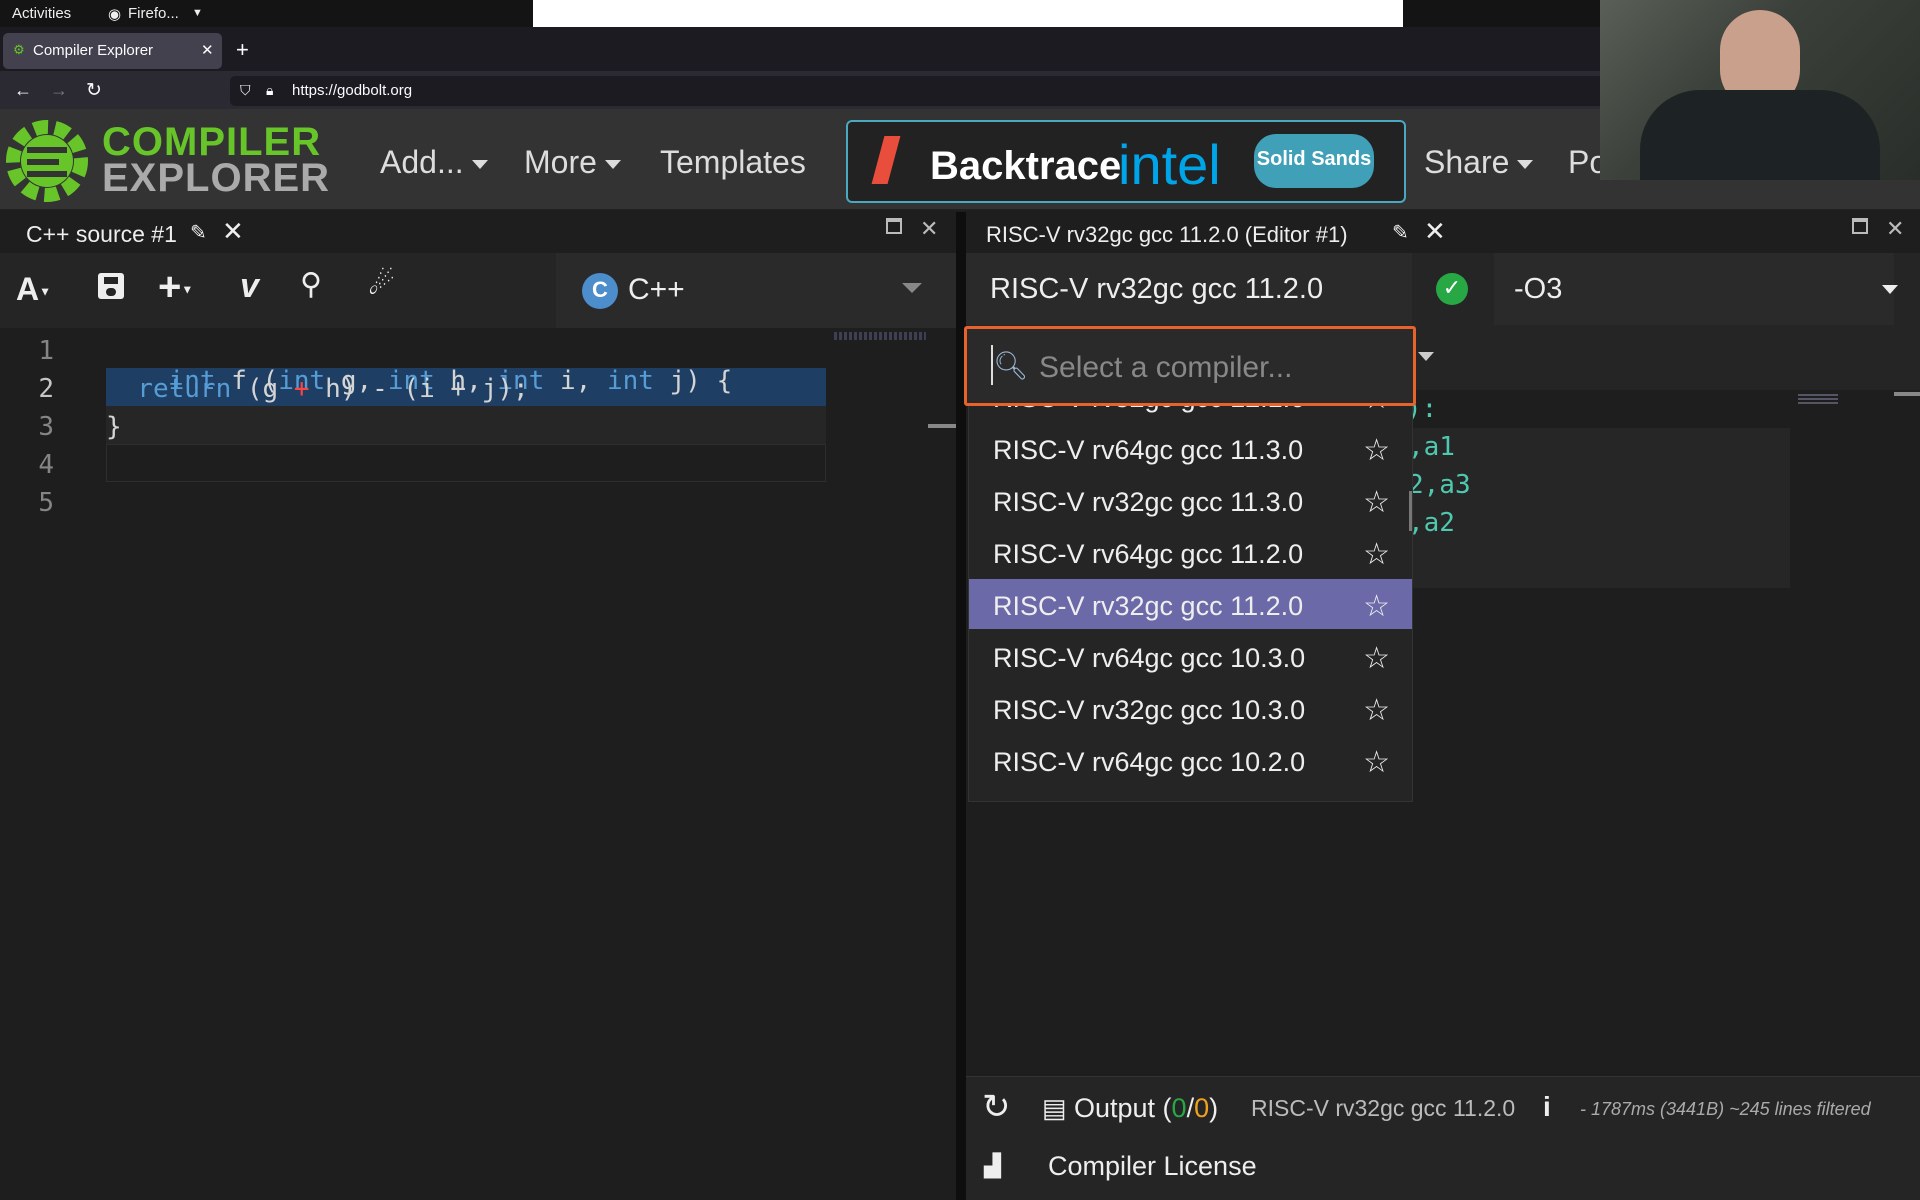 This screenshot has height=1200, width=1920. Describe the element at coordinates (1314, 161) in the screenshot. I see `sponsor-solid-sands: Solid Sands` at that location.